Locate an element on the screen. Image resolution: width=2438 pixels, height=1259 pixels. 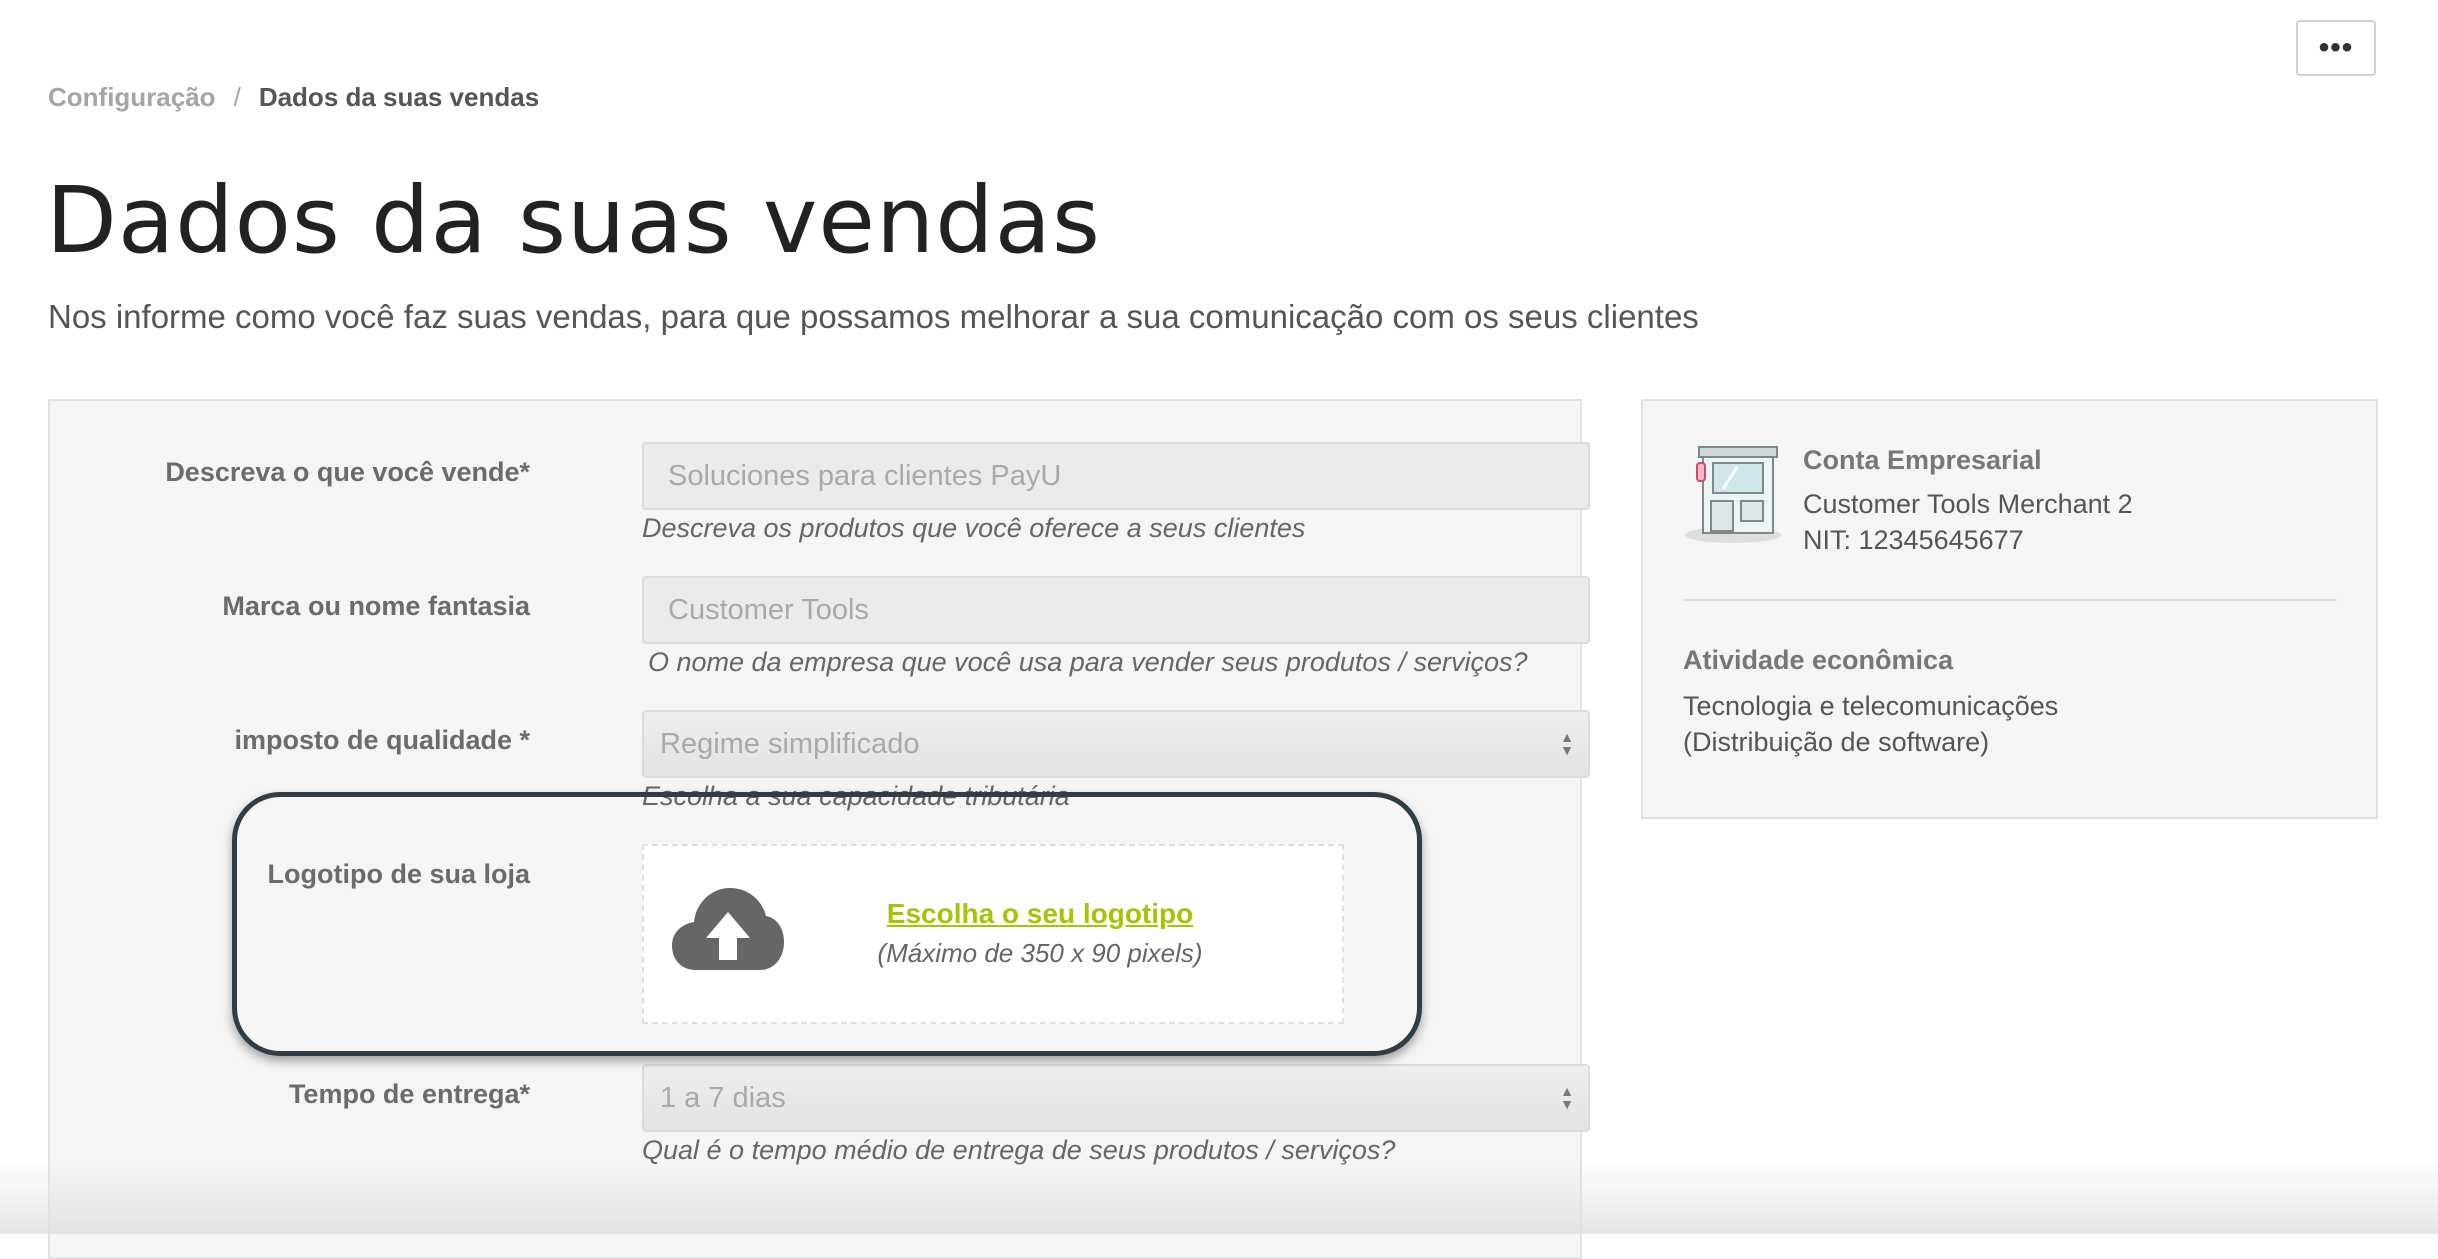
delivery-time-selected-value: 1 a 7 dias is located at coordinates (723, 1097).